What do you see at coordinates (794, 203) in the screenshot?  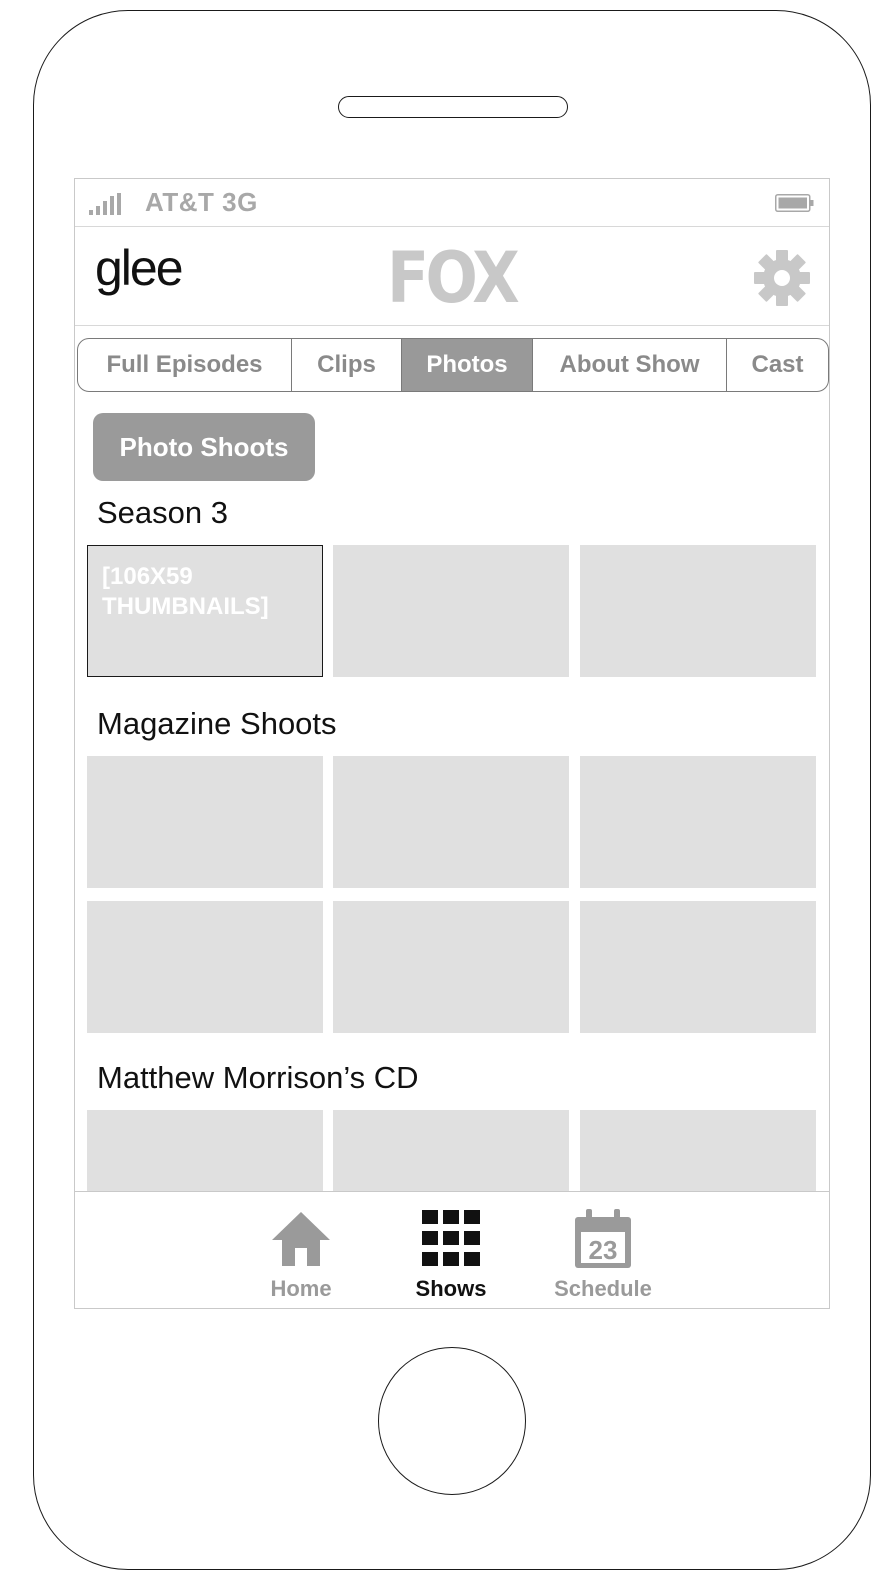 I see `battery-icon` at bounding box center [794, 203].